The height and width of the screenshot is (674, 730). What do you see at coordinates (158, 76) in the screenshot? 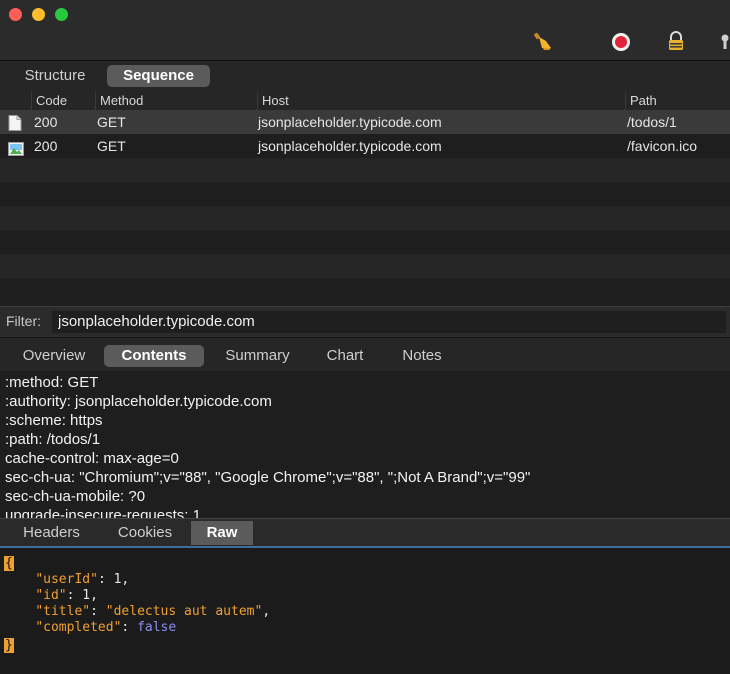
I see `tab-sequence: Sequence` at bounding box center [158, 76].